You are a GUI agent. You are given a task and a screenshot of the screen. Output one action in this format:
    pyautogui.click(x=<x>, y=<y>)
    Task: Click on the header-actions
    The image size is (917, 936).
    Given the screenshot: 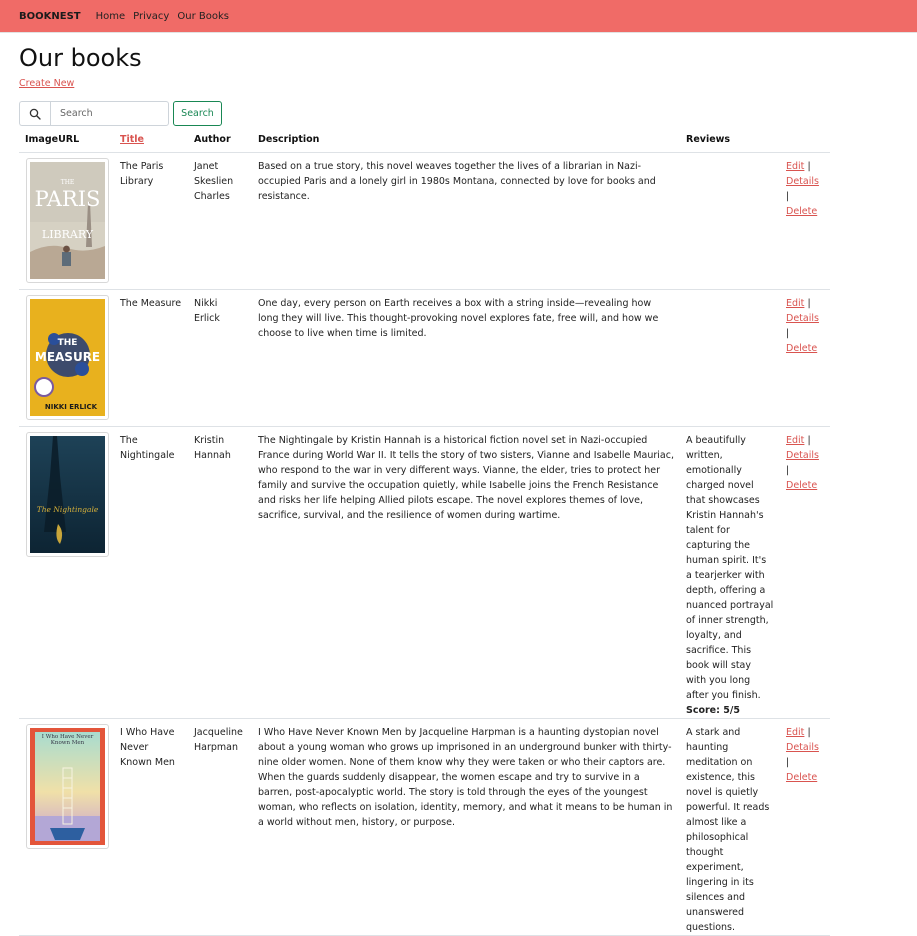 What is the action you would take?
    pyautogui.click(x=805, y=140)
    